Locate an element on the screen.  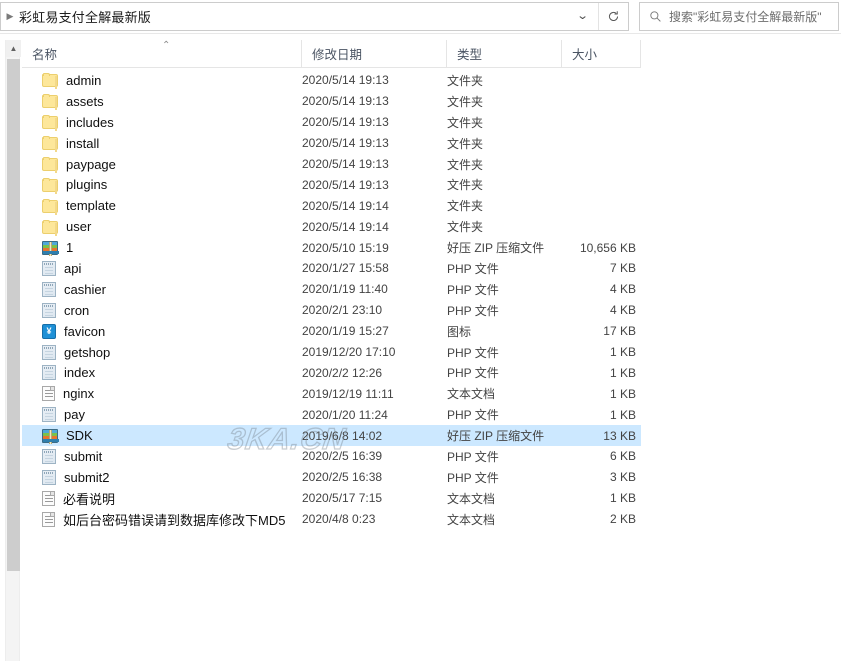
file-name-cell: user is located at coordinates (56, 226).